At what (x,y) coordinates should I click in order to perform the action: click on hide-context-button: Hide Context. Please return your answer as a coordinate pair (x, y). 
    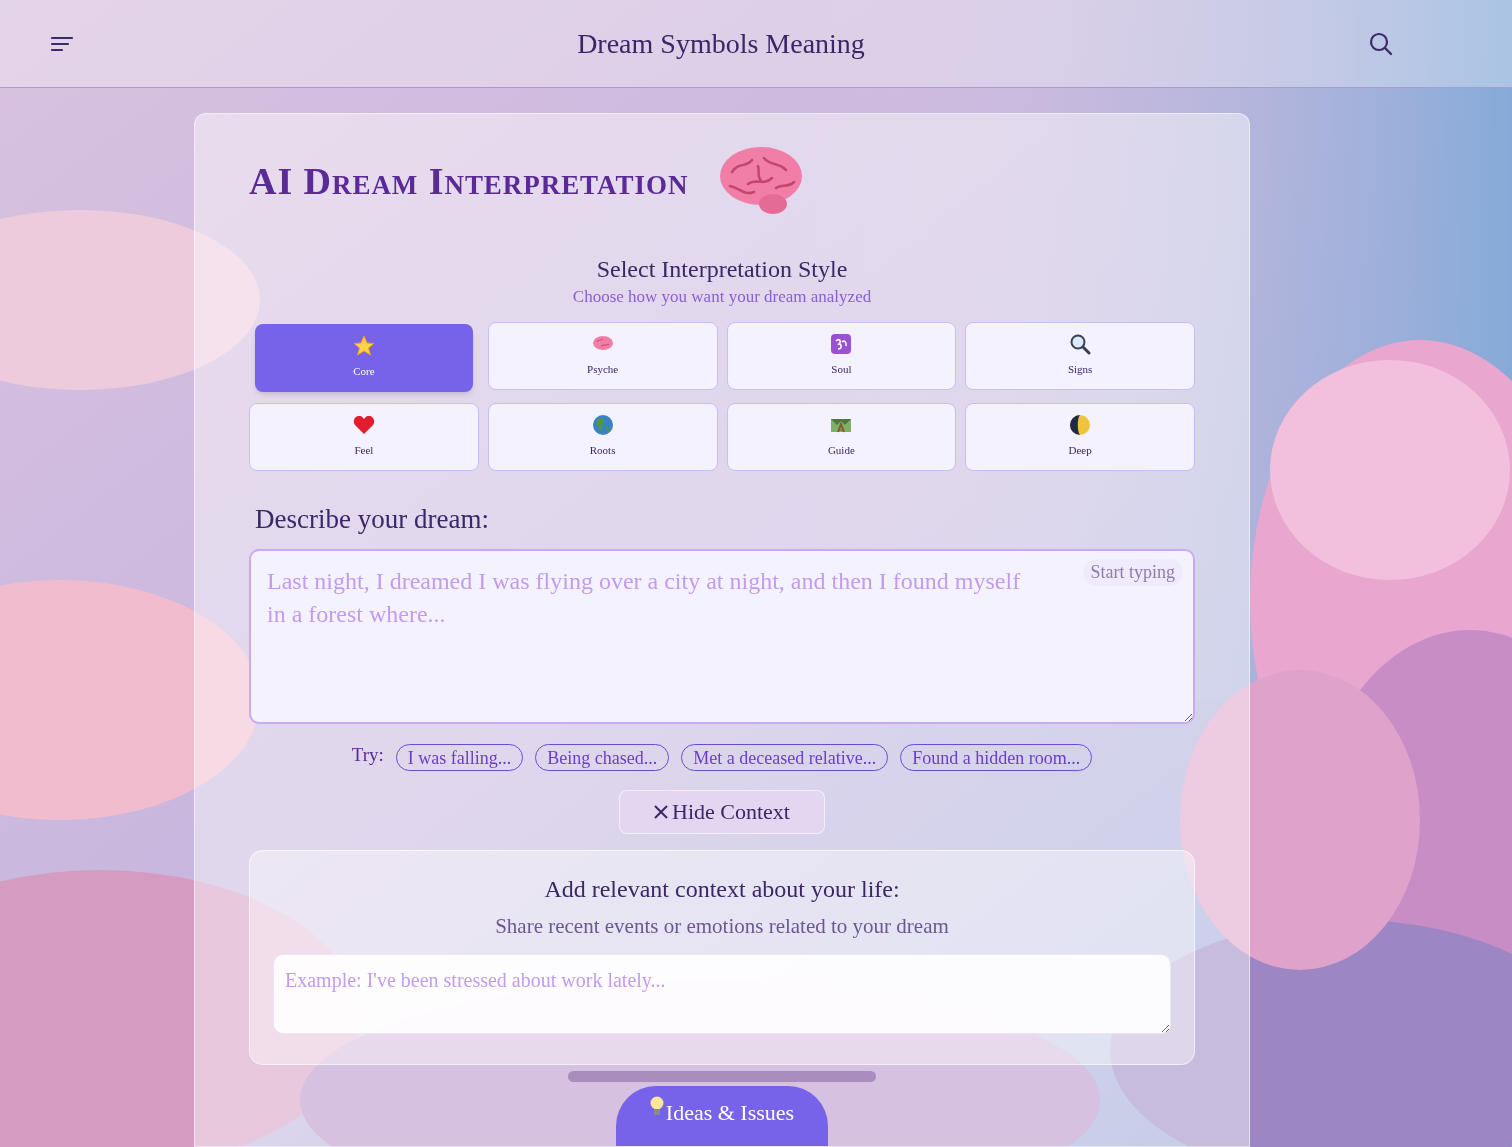
    Looking at the image, I should click on (722, 811).